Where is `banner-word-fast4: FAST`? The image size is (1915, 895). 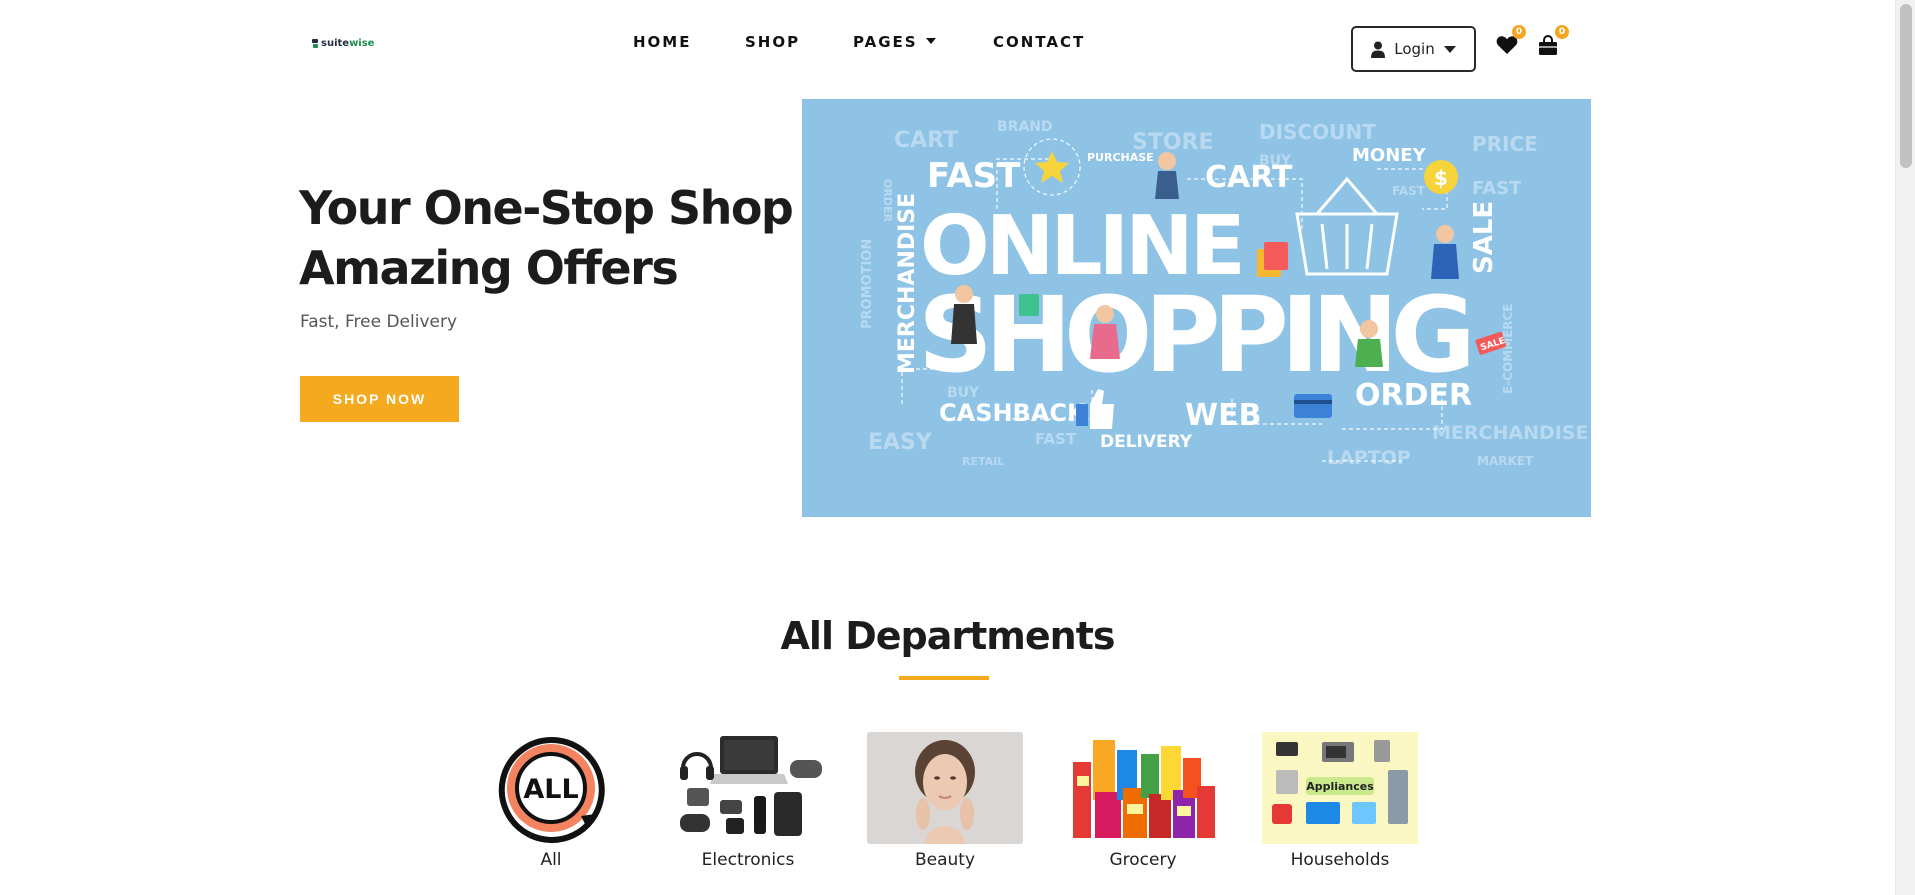 banner-word-fast4: FAST is located at coordinates (1056, 439).